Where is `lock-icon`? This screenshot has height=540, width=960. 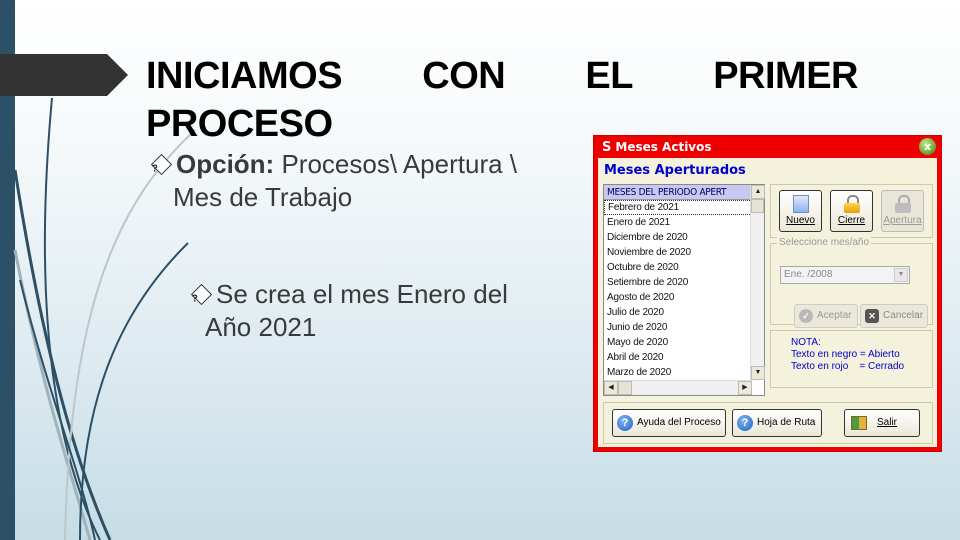
lock-icon is located at coordinates (851, 204).